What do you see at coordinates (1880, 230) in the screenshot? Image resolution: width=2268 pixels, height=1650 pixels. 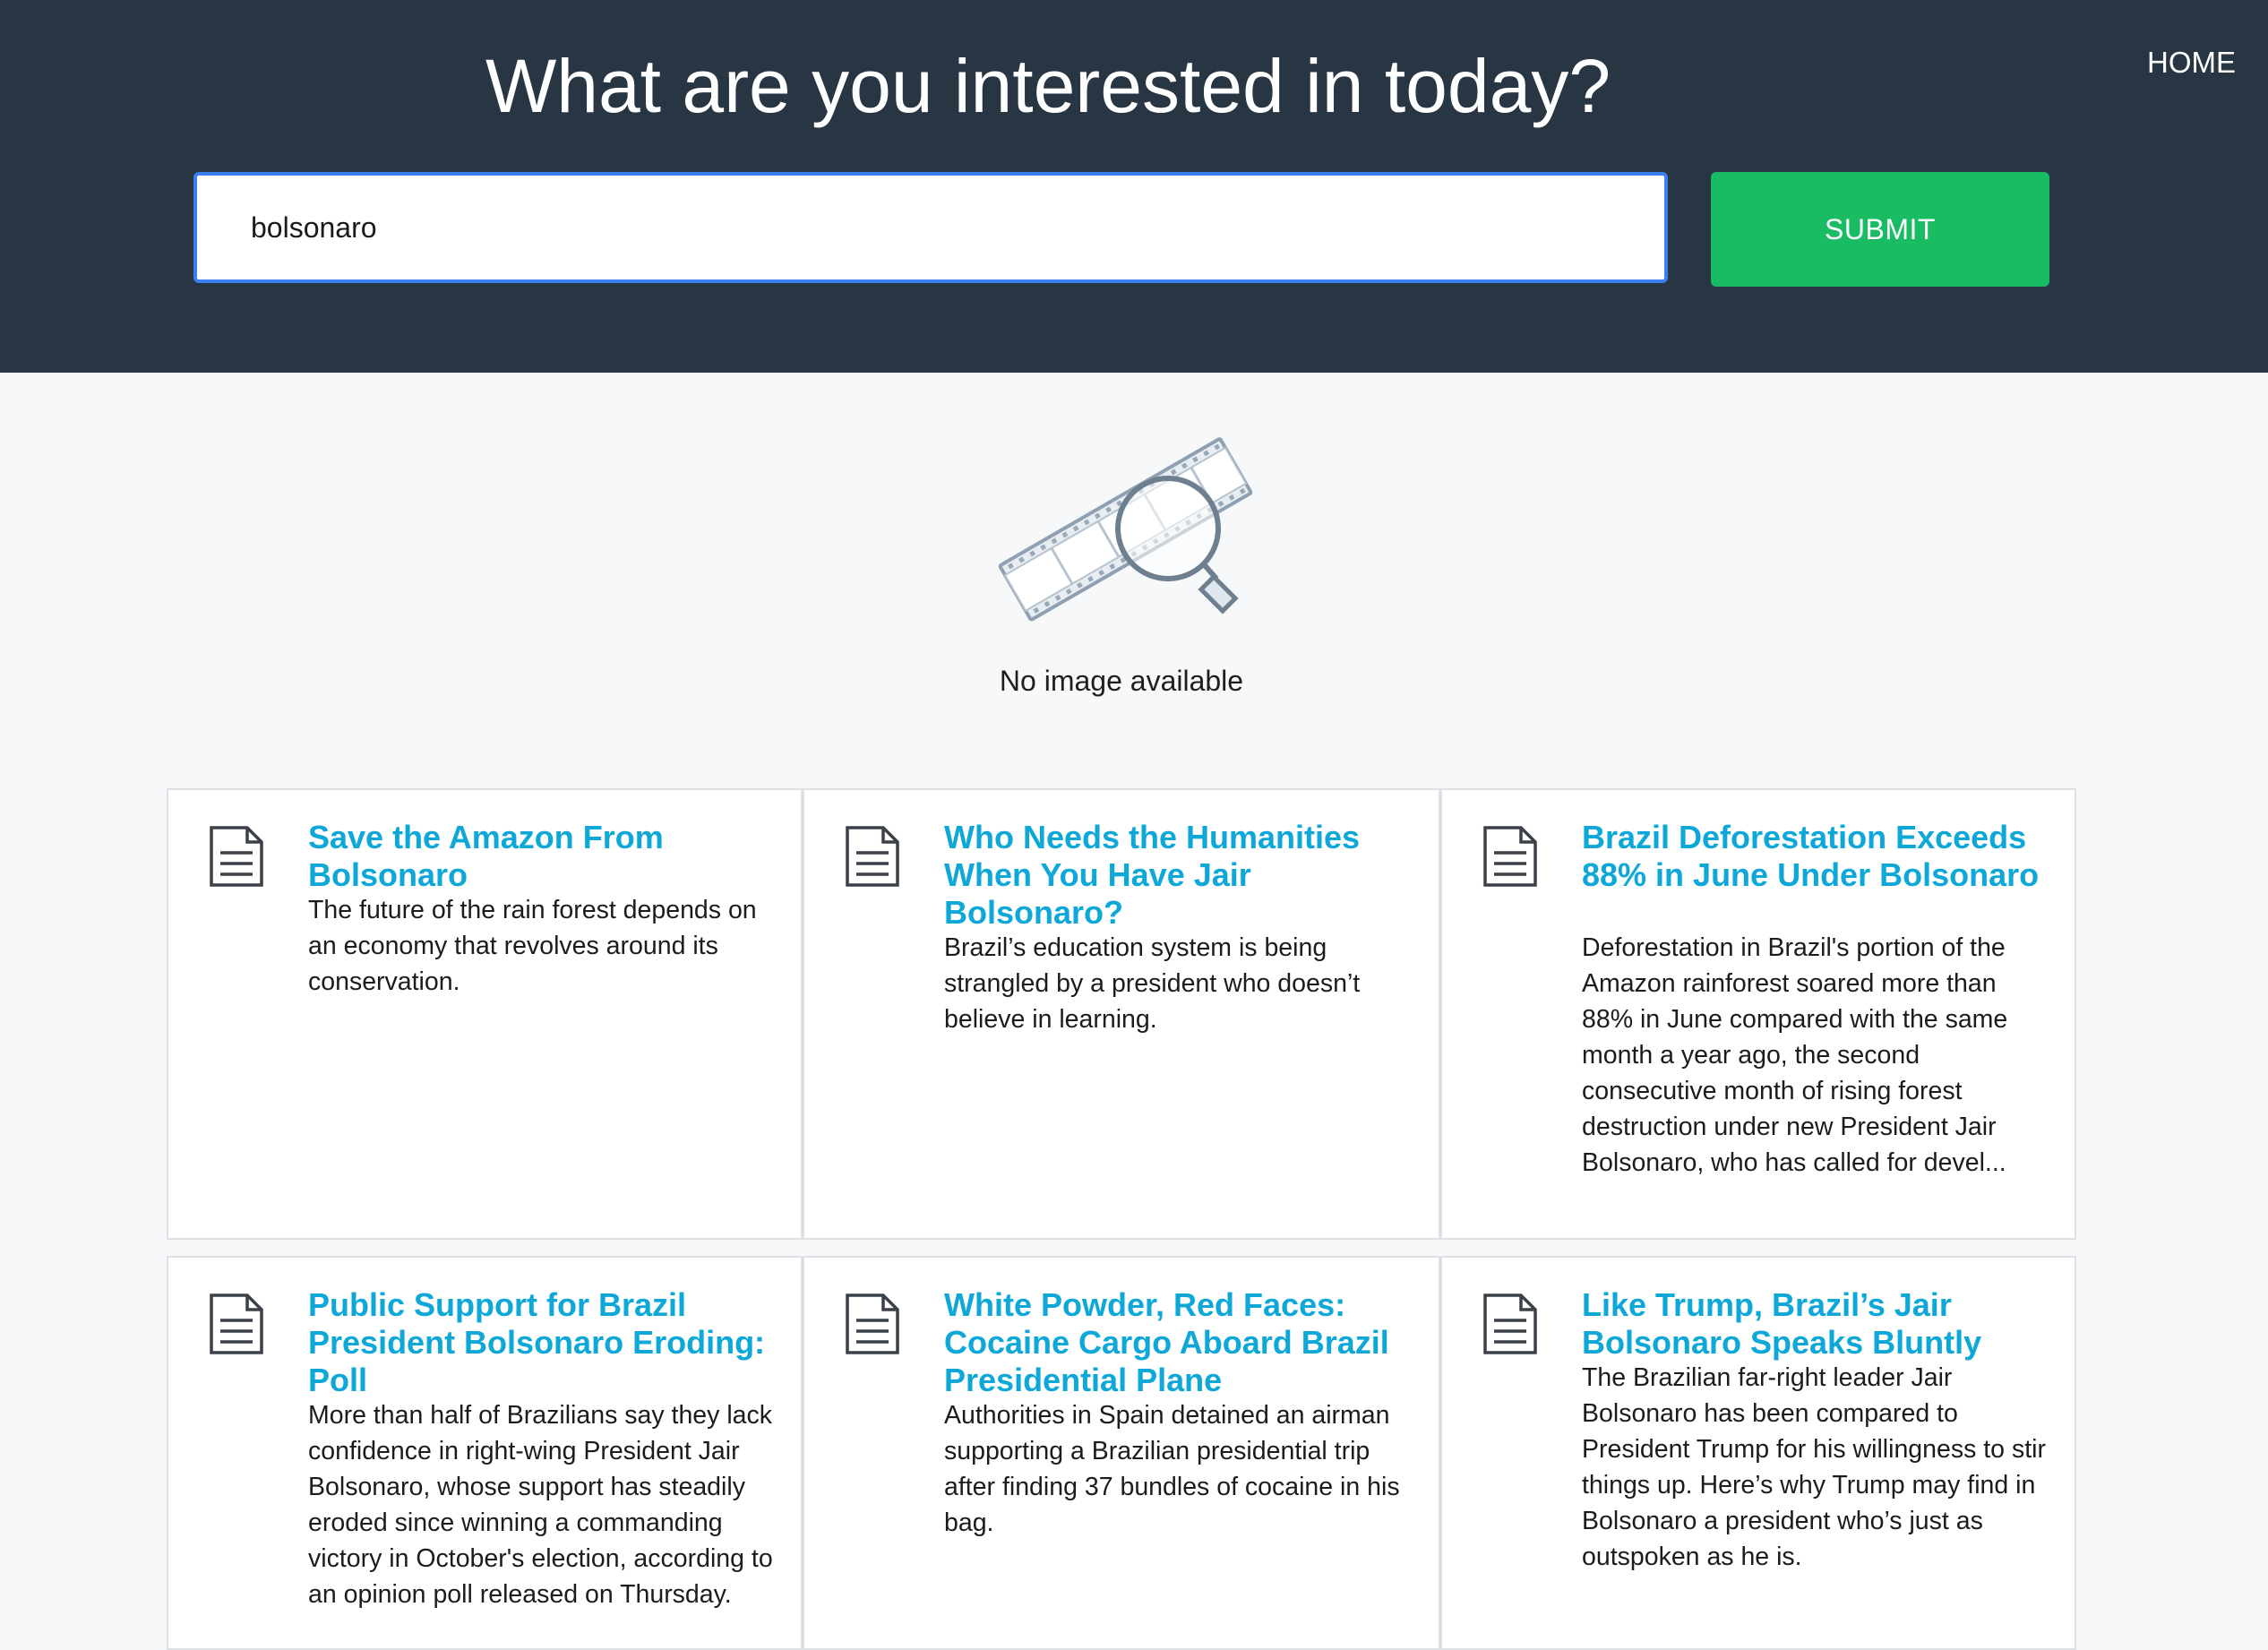 I see `submit-button: SUBMIT` at bounding box center [1880, 230].